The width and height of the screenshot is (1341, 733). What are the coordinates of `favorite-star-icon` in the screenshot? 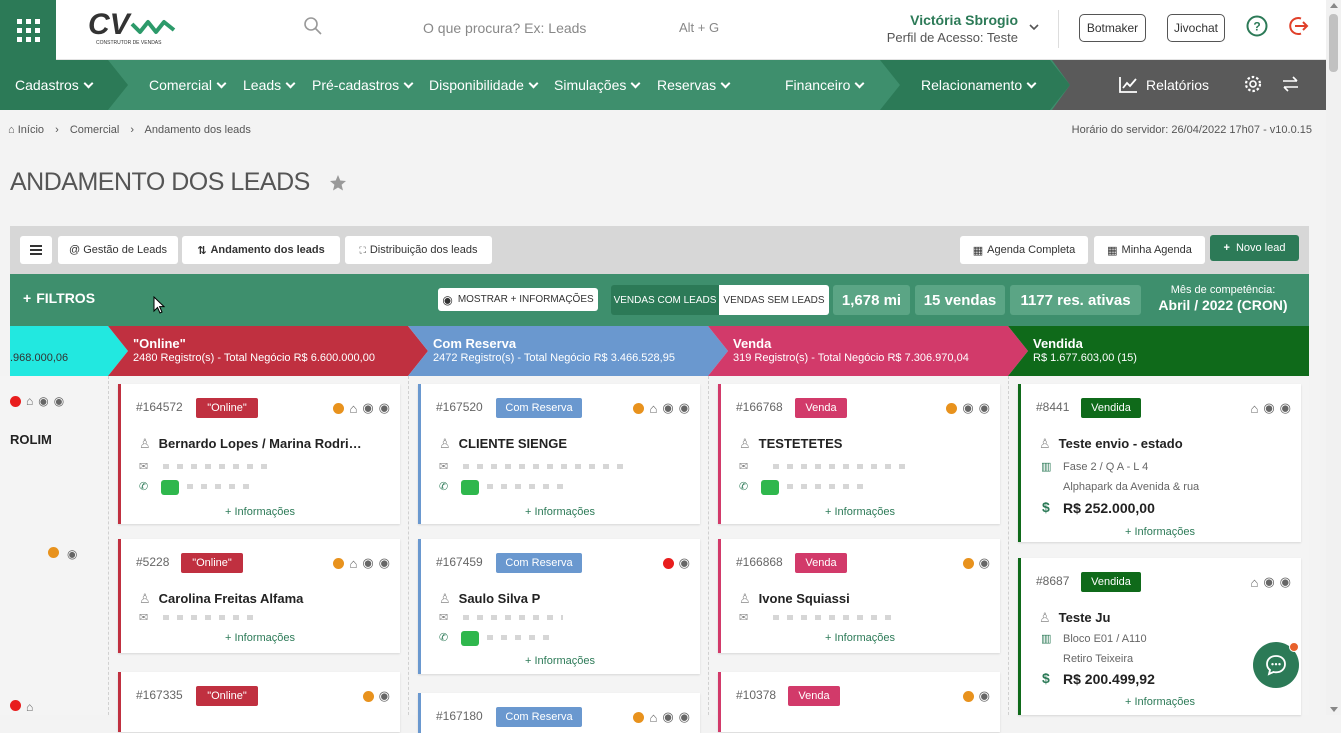 It's located at (338, 183).